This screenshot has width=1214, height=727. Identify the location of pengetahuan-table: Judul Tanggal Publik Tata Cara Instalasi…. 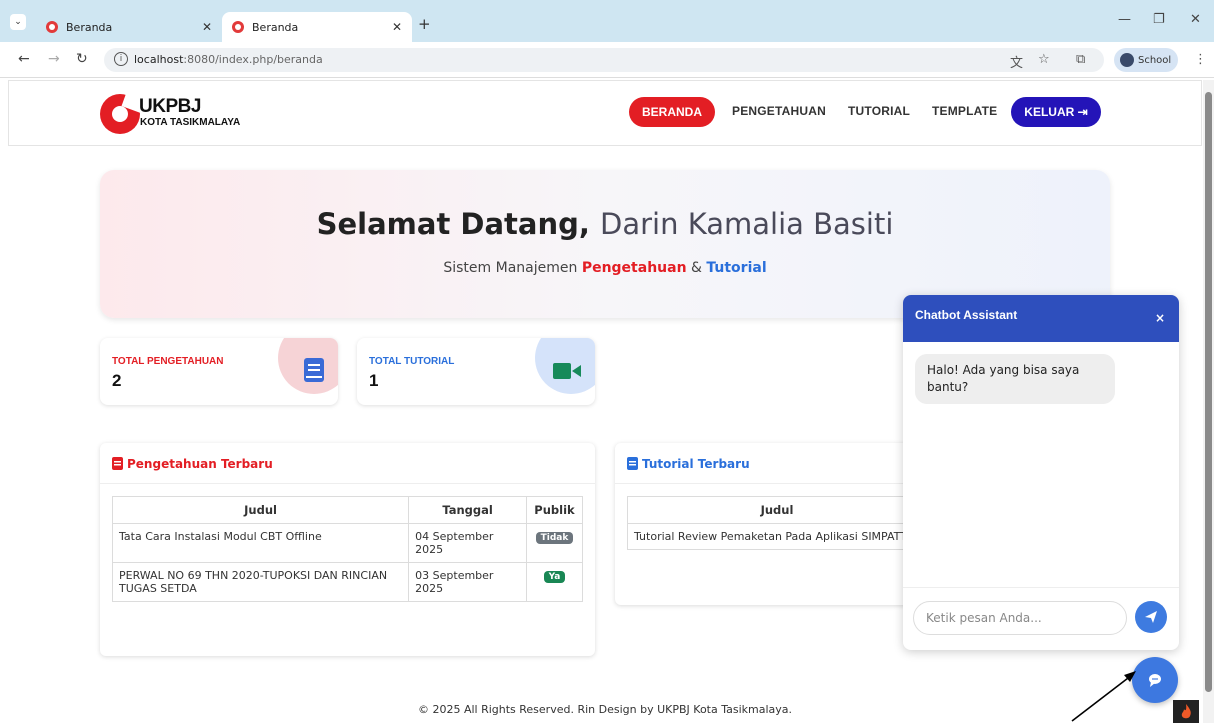
(347, 549).